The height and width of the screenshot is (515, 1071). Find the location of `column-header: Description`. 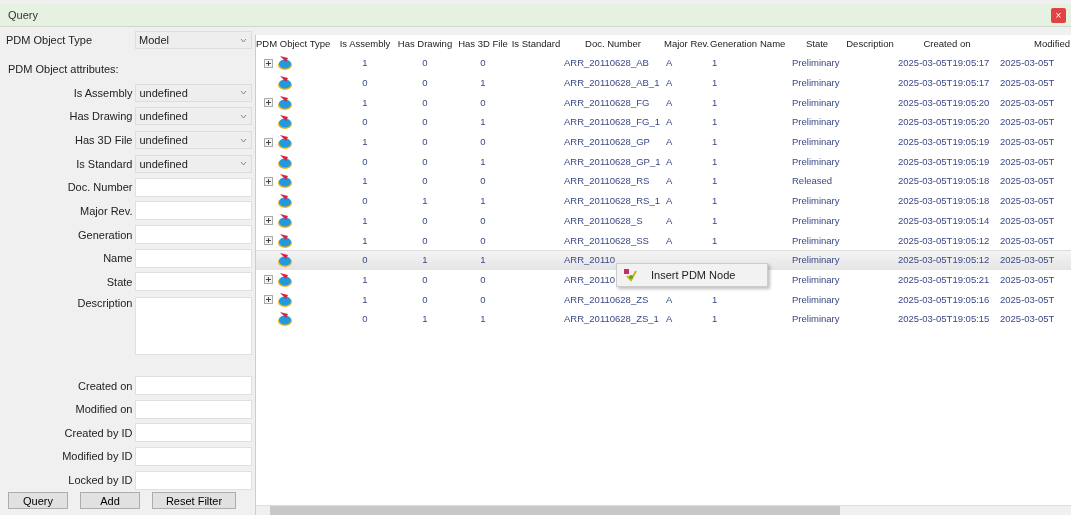

column-header: Description is located at coordinates (870, 44).